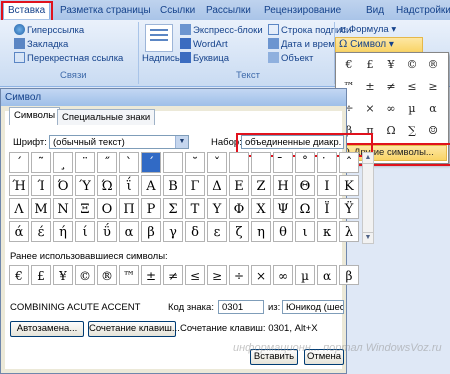 The height and width of the screenshot is (374, 450). What do you see at coordinates (151, 185) in the screenshot?
I see `character-cell: Α` at bounding box center [151, 185].